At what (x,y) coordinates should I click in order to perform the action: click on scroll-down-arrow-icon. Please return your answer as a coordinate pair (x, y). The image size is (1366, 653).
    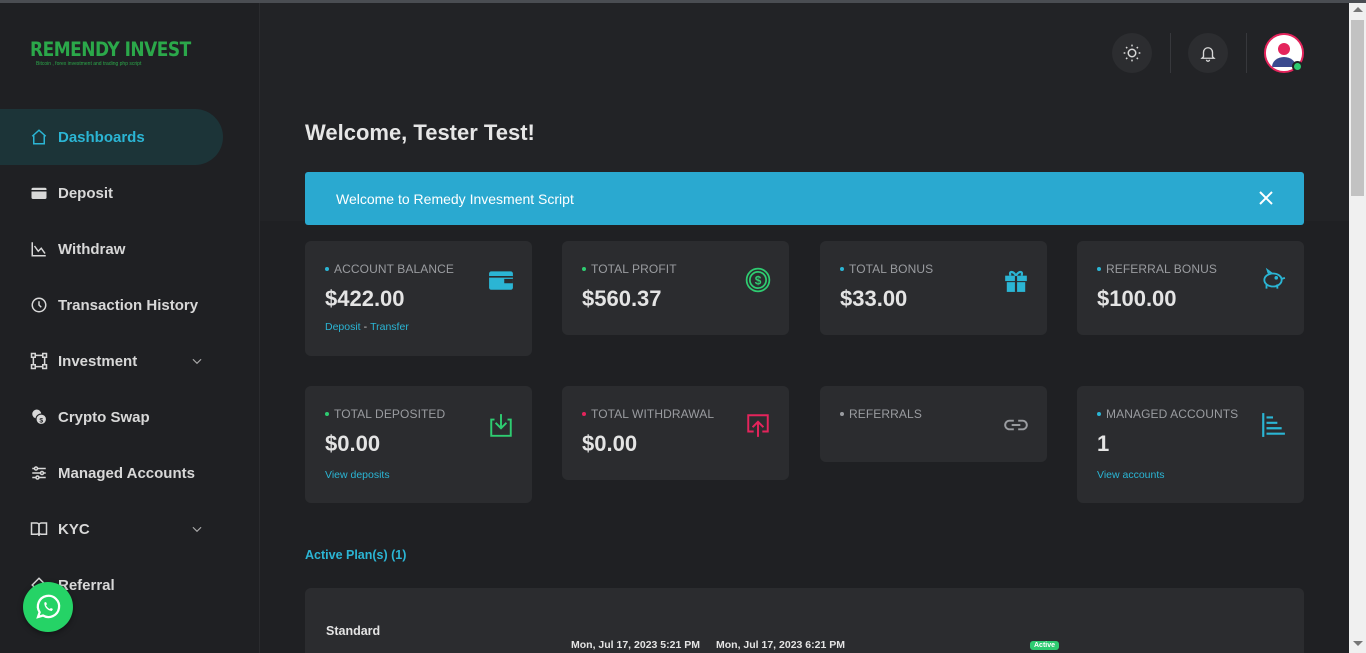
    Looking at the image, I should click on (1358, 643).